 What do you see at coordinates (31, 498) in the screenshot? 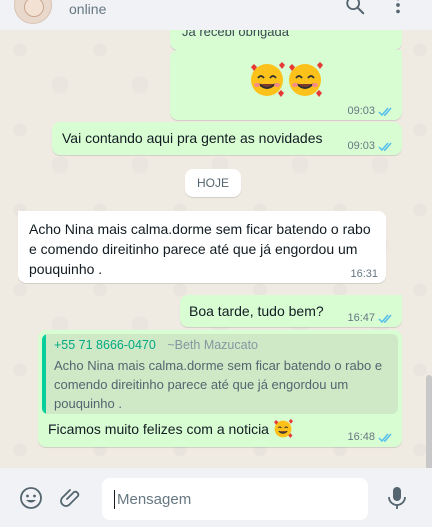
I see `emoji-icon` at bounding box center [31, 498].